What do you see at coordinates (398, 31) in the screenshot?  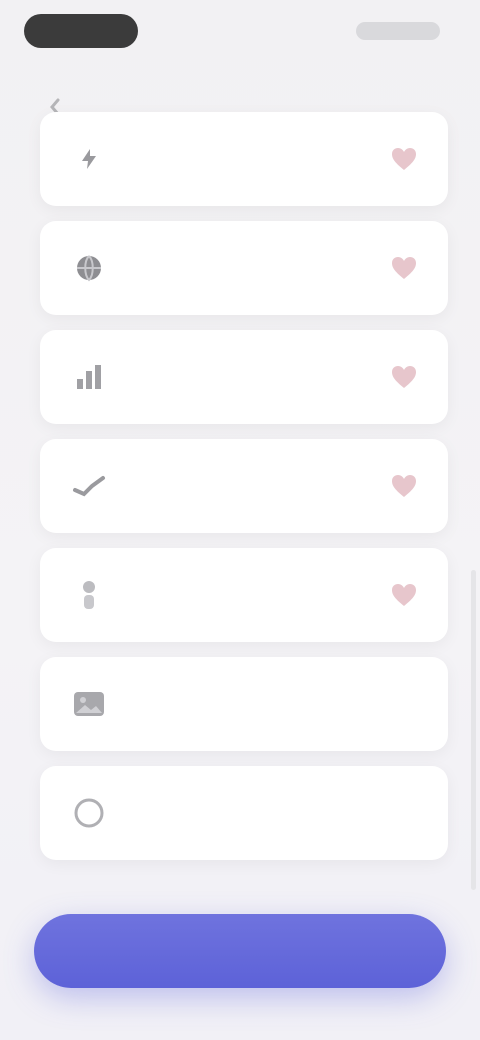 I see `status-right` at bounding box center [398, 31].